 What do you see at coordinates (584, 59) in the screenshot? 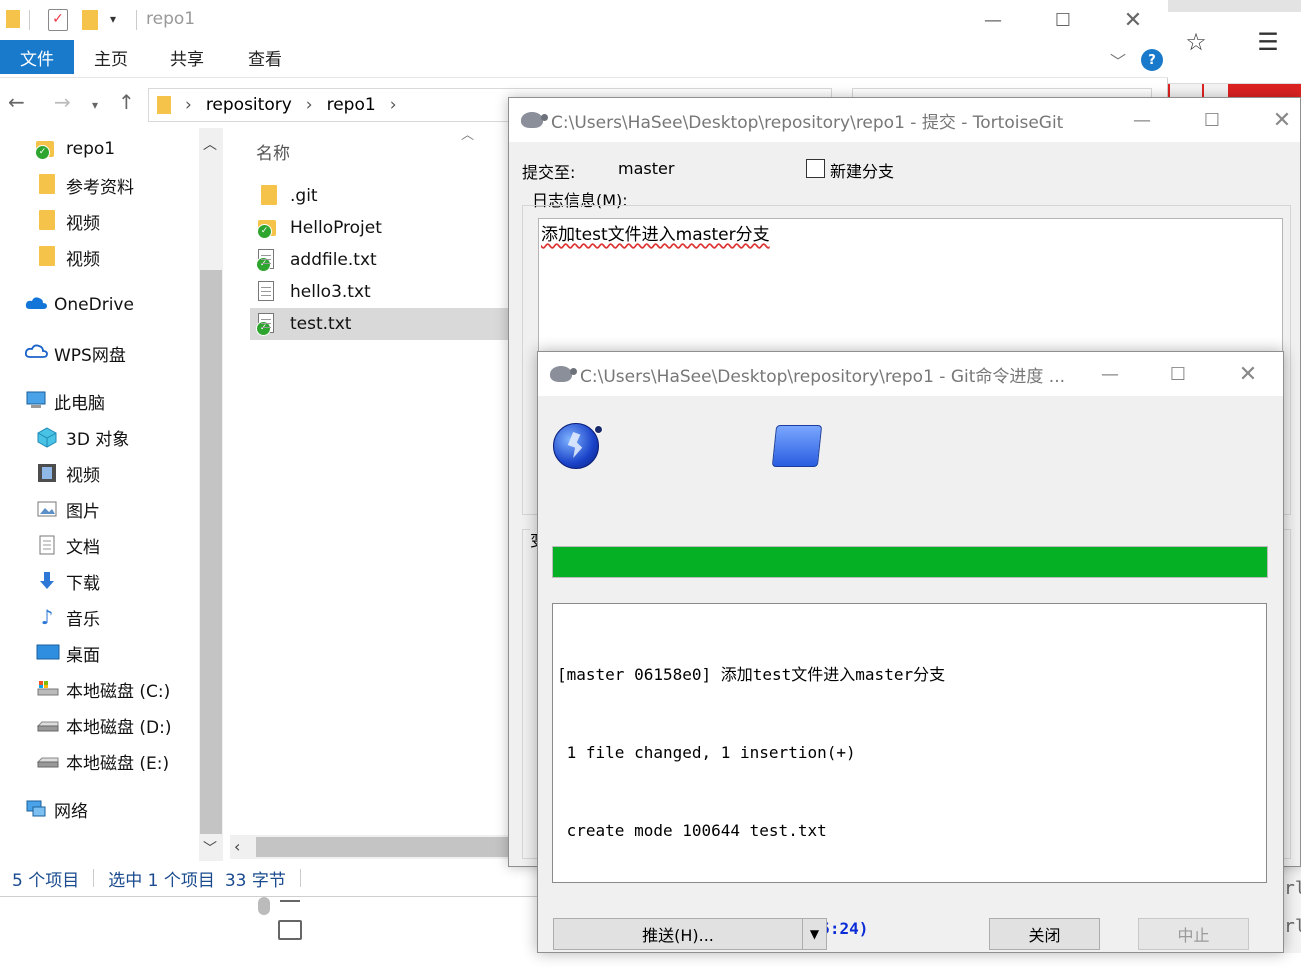
I see `ribbon: 文件 主页 共享 查看 ﹀ ?` at bounding box center [584, 59].